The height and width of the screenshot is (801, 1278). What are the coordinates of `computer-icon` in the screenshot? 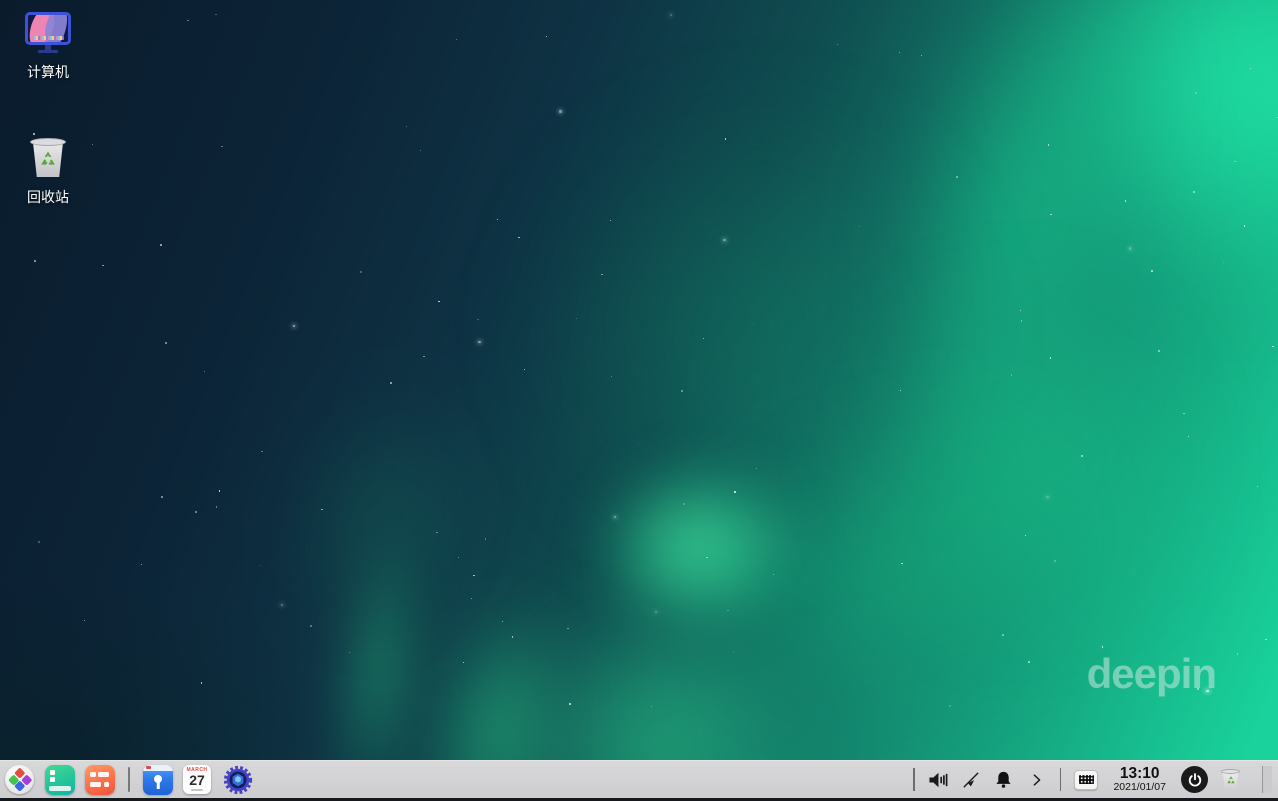 It's located at (48, 32).